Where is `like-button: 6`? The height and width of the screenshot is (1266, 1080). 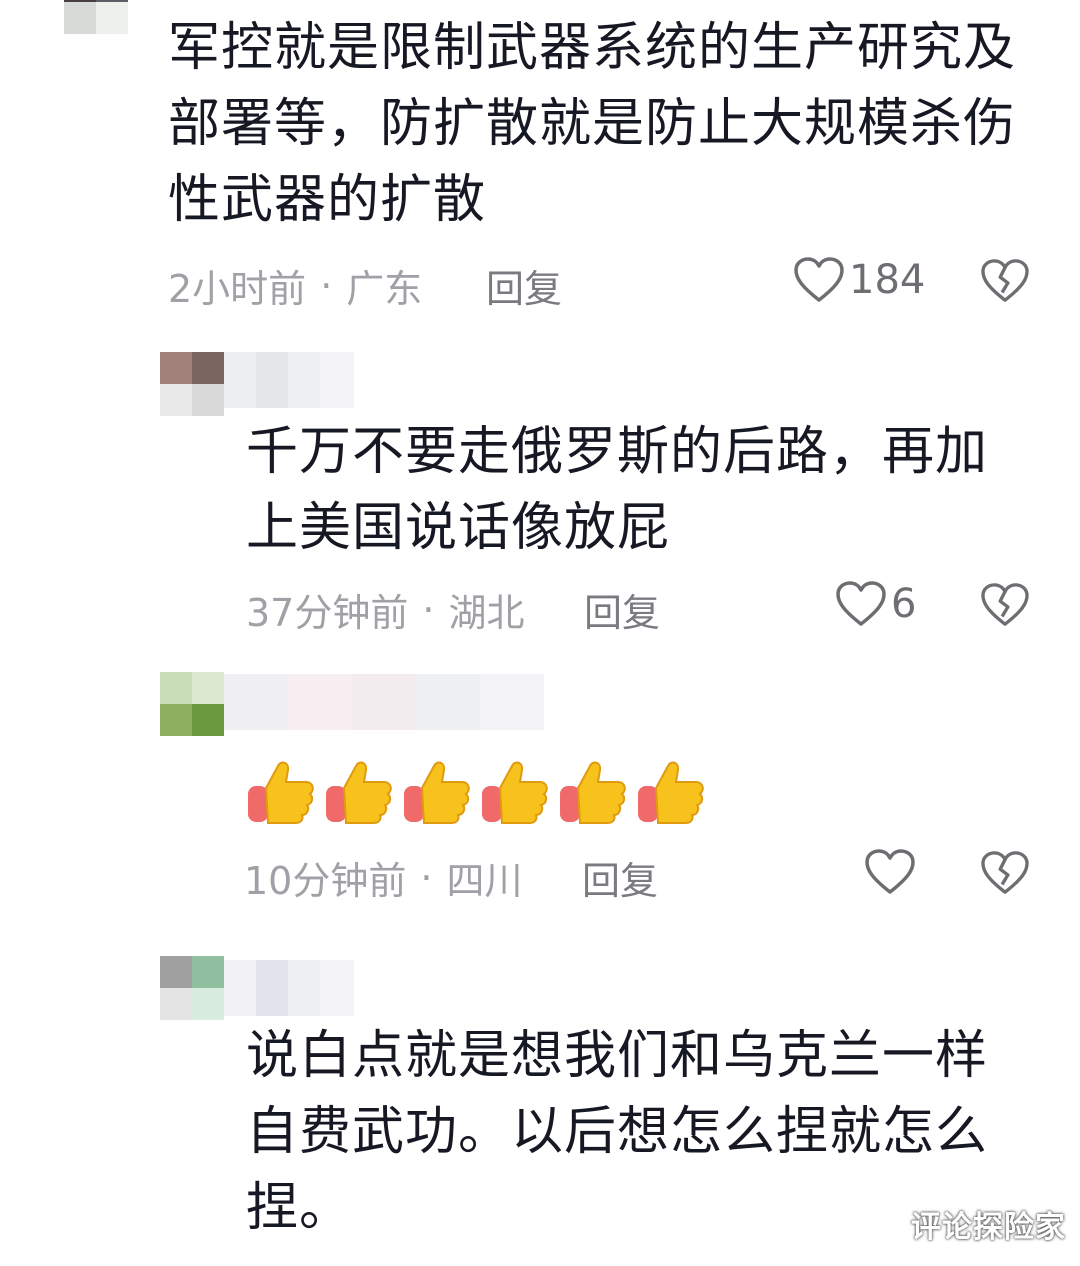 like-button: 6 is located at coordinates (875, 604).